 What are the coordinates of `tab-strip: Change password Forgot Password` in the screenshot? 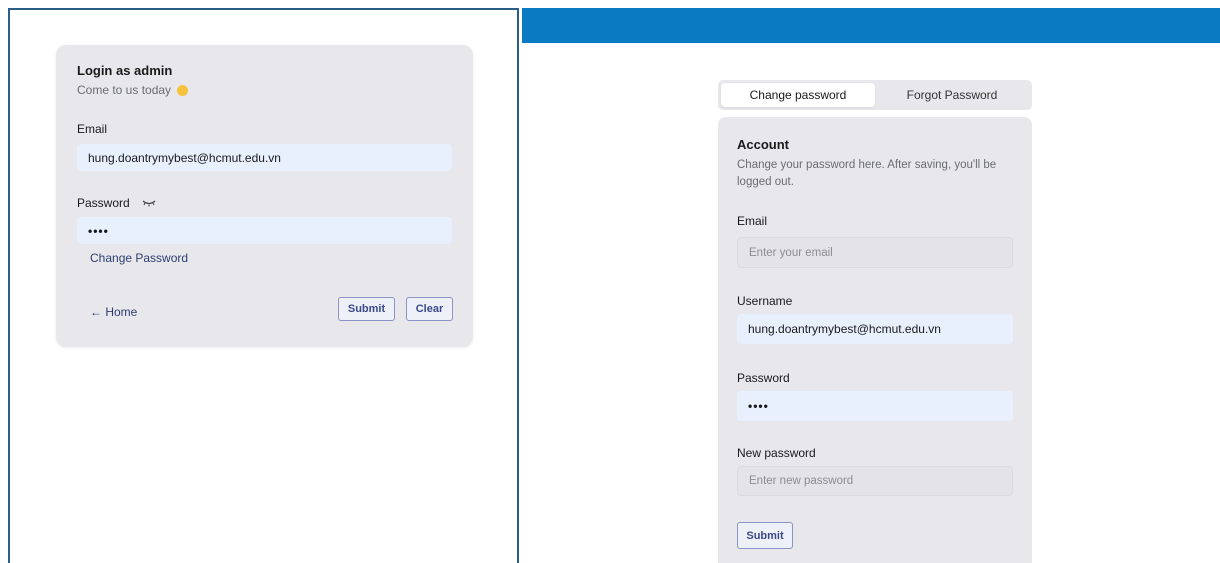 It's located at (875, 95).